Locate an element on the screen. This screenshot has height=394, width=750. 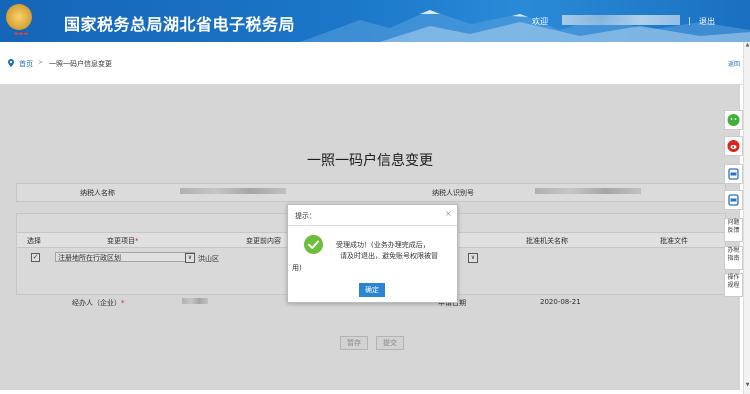
export-button is located at coordinates (733, 200).